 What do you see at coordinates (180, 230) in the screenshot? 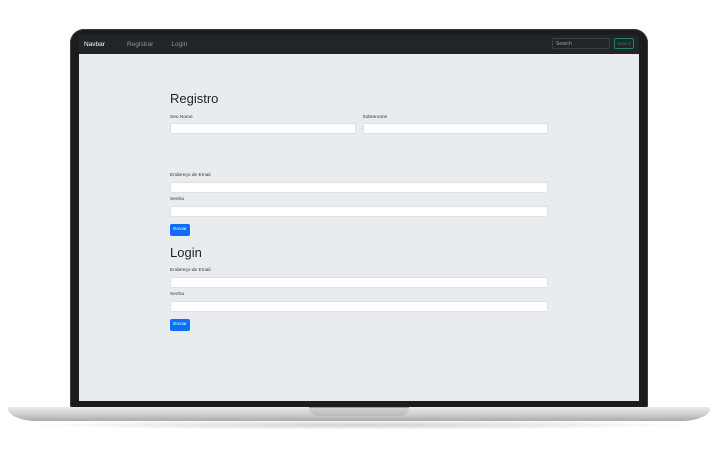
I see `registro-submit-button: Enviar` at bounding box center [180, 230].